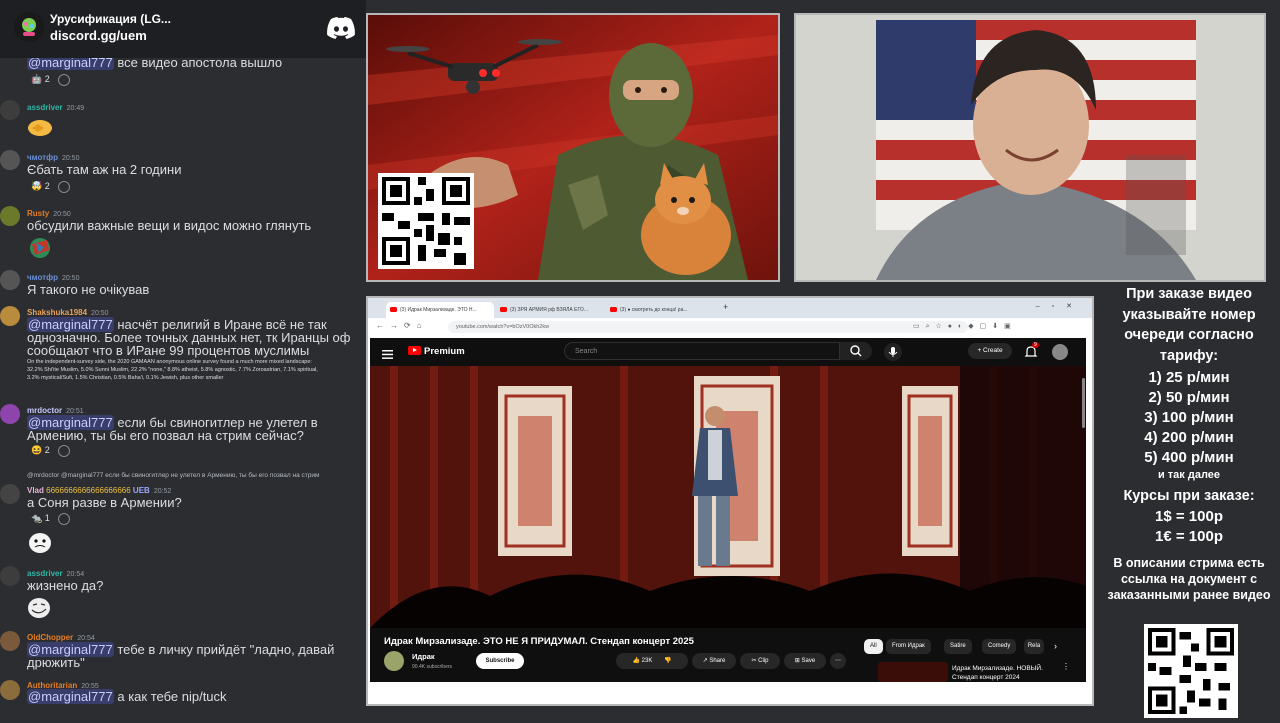 This screenshot has height=723, width=1280. I want to click on username: assdriver 20:49, so click(55, 107).